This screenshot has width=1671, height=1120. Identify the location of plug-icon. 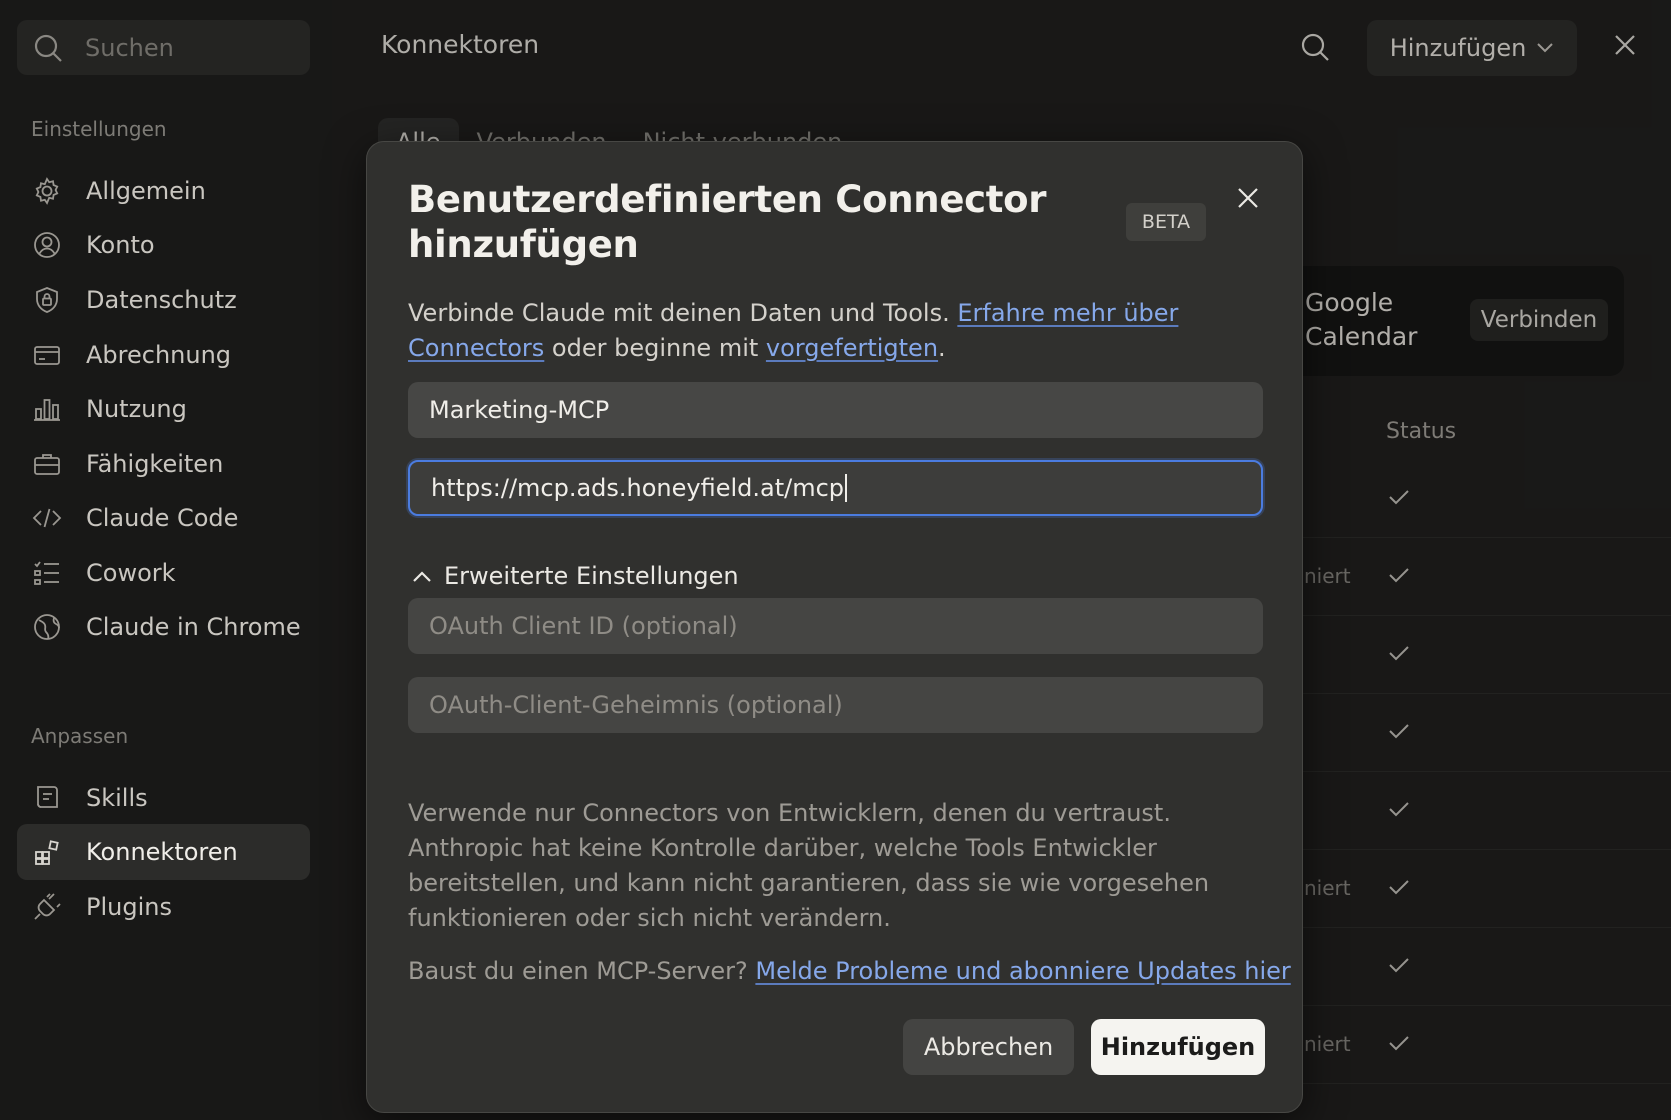
(47, 907).